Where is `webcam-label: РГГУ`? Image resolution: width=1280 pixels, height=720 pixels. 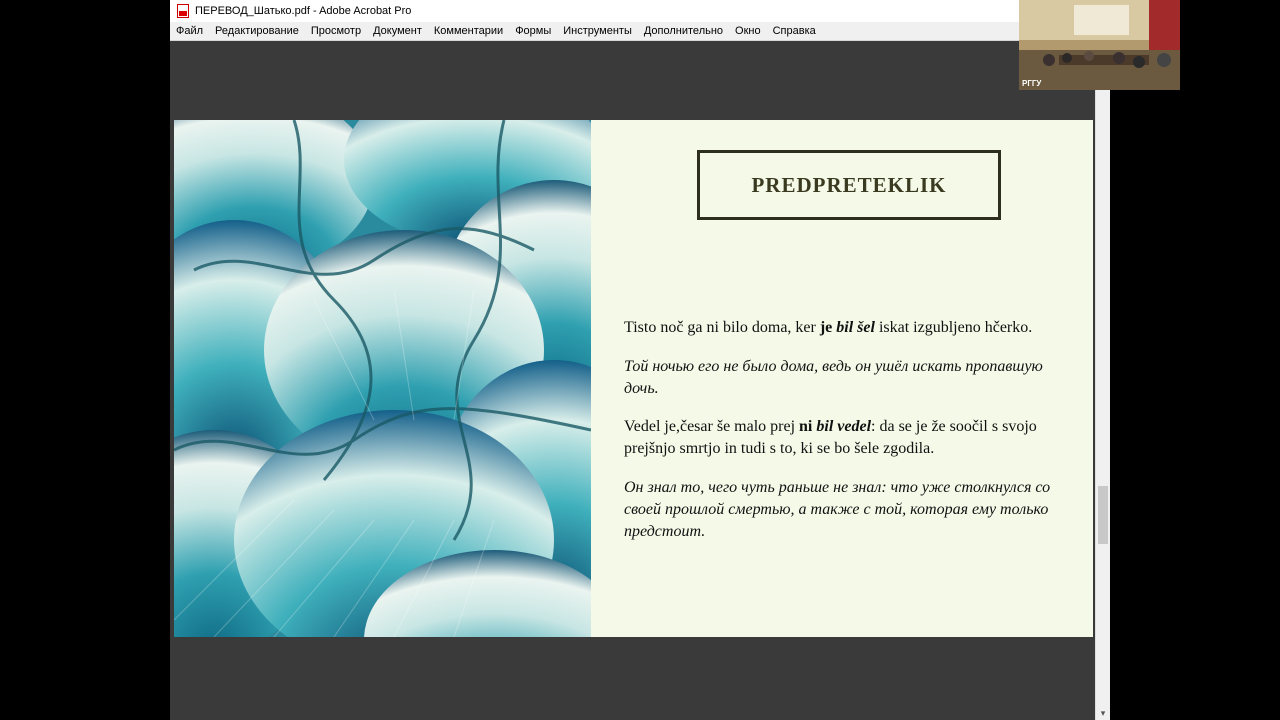 webcam-label: РГГУ is located at coordinates (1032, 83).